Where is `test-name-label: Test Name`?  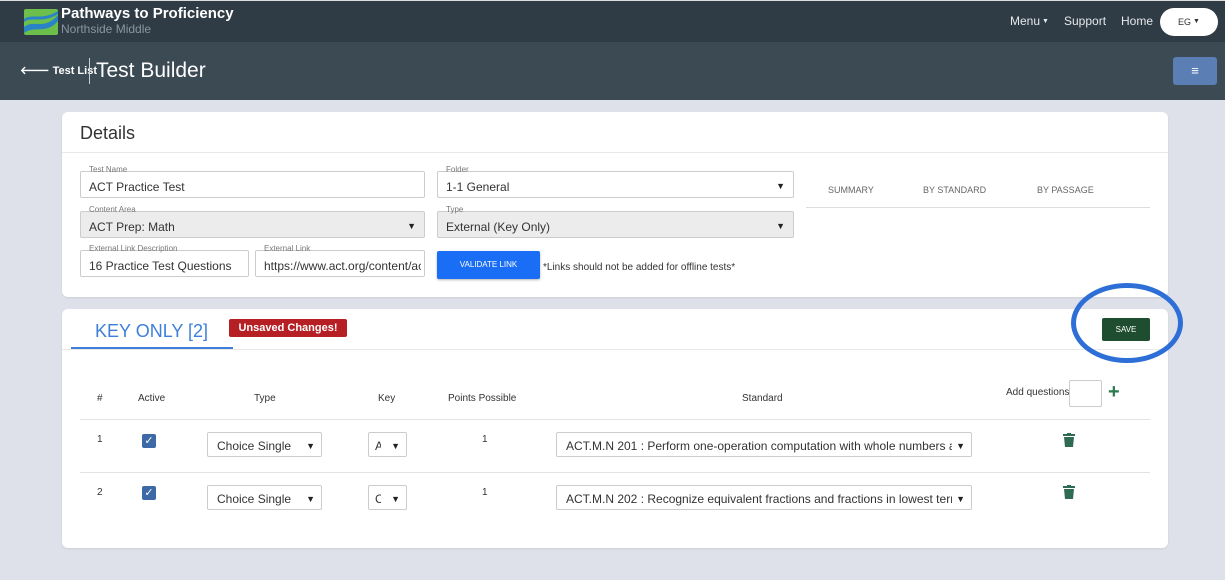
test-name-label: Test Name is located at coordinates (108, 169).